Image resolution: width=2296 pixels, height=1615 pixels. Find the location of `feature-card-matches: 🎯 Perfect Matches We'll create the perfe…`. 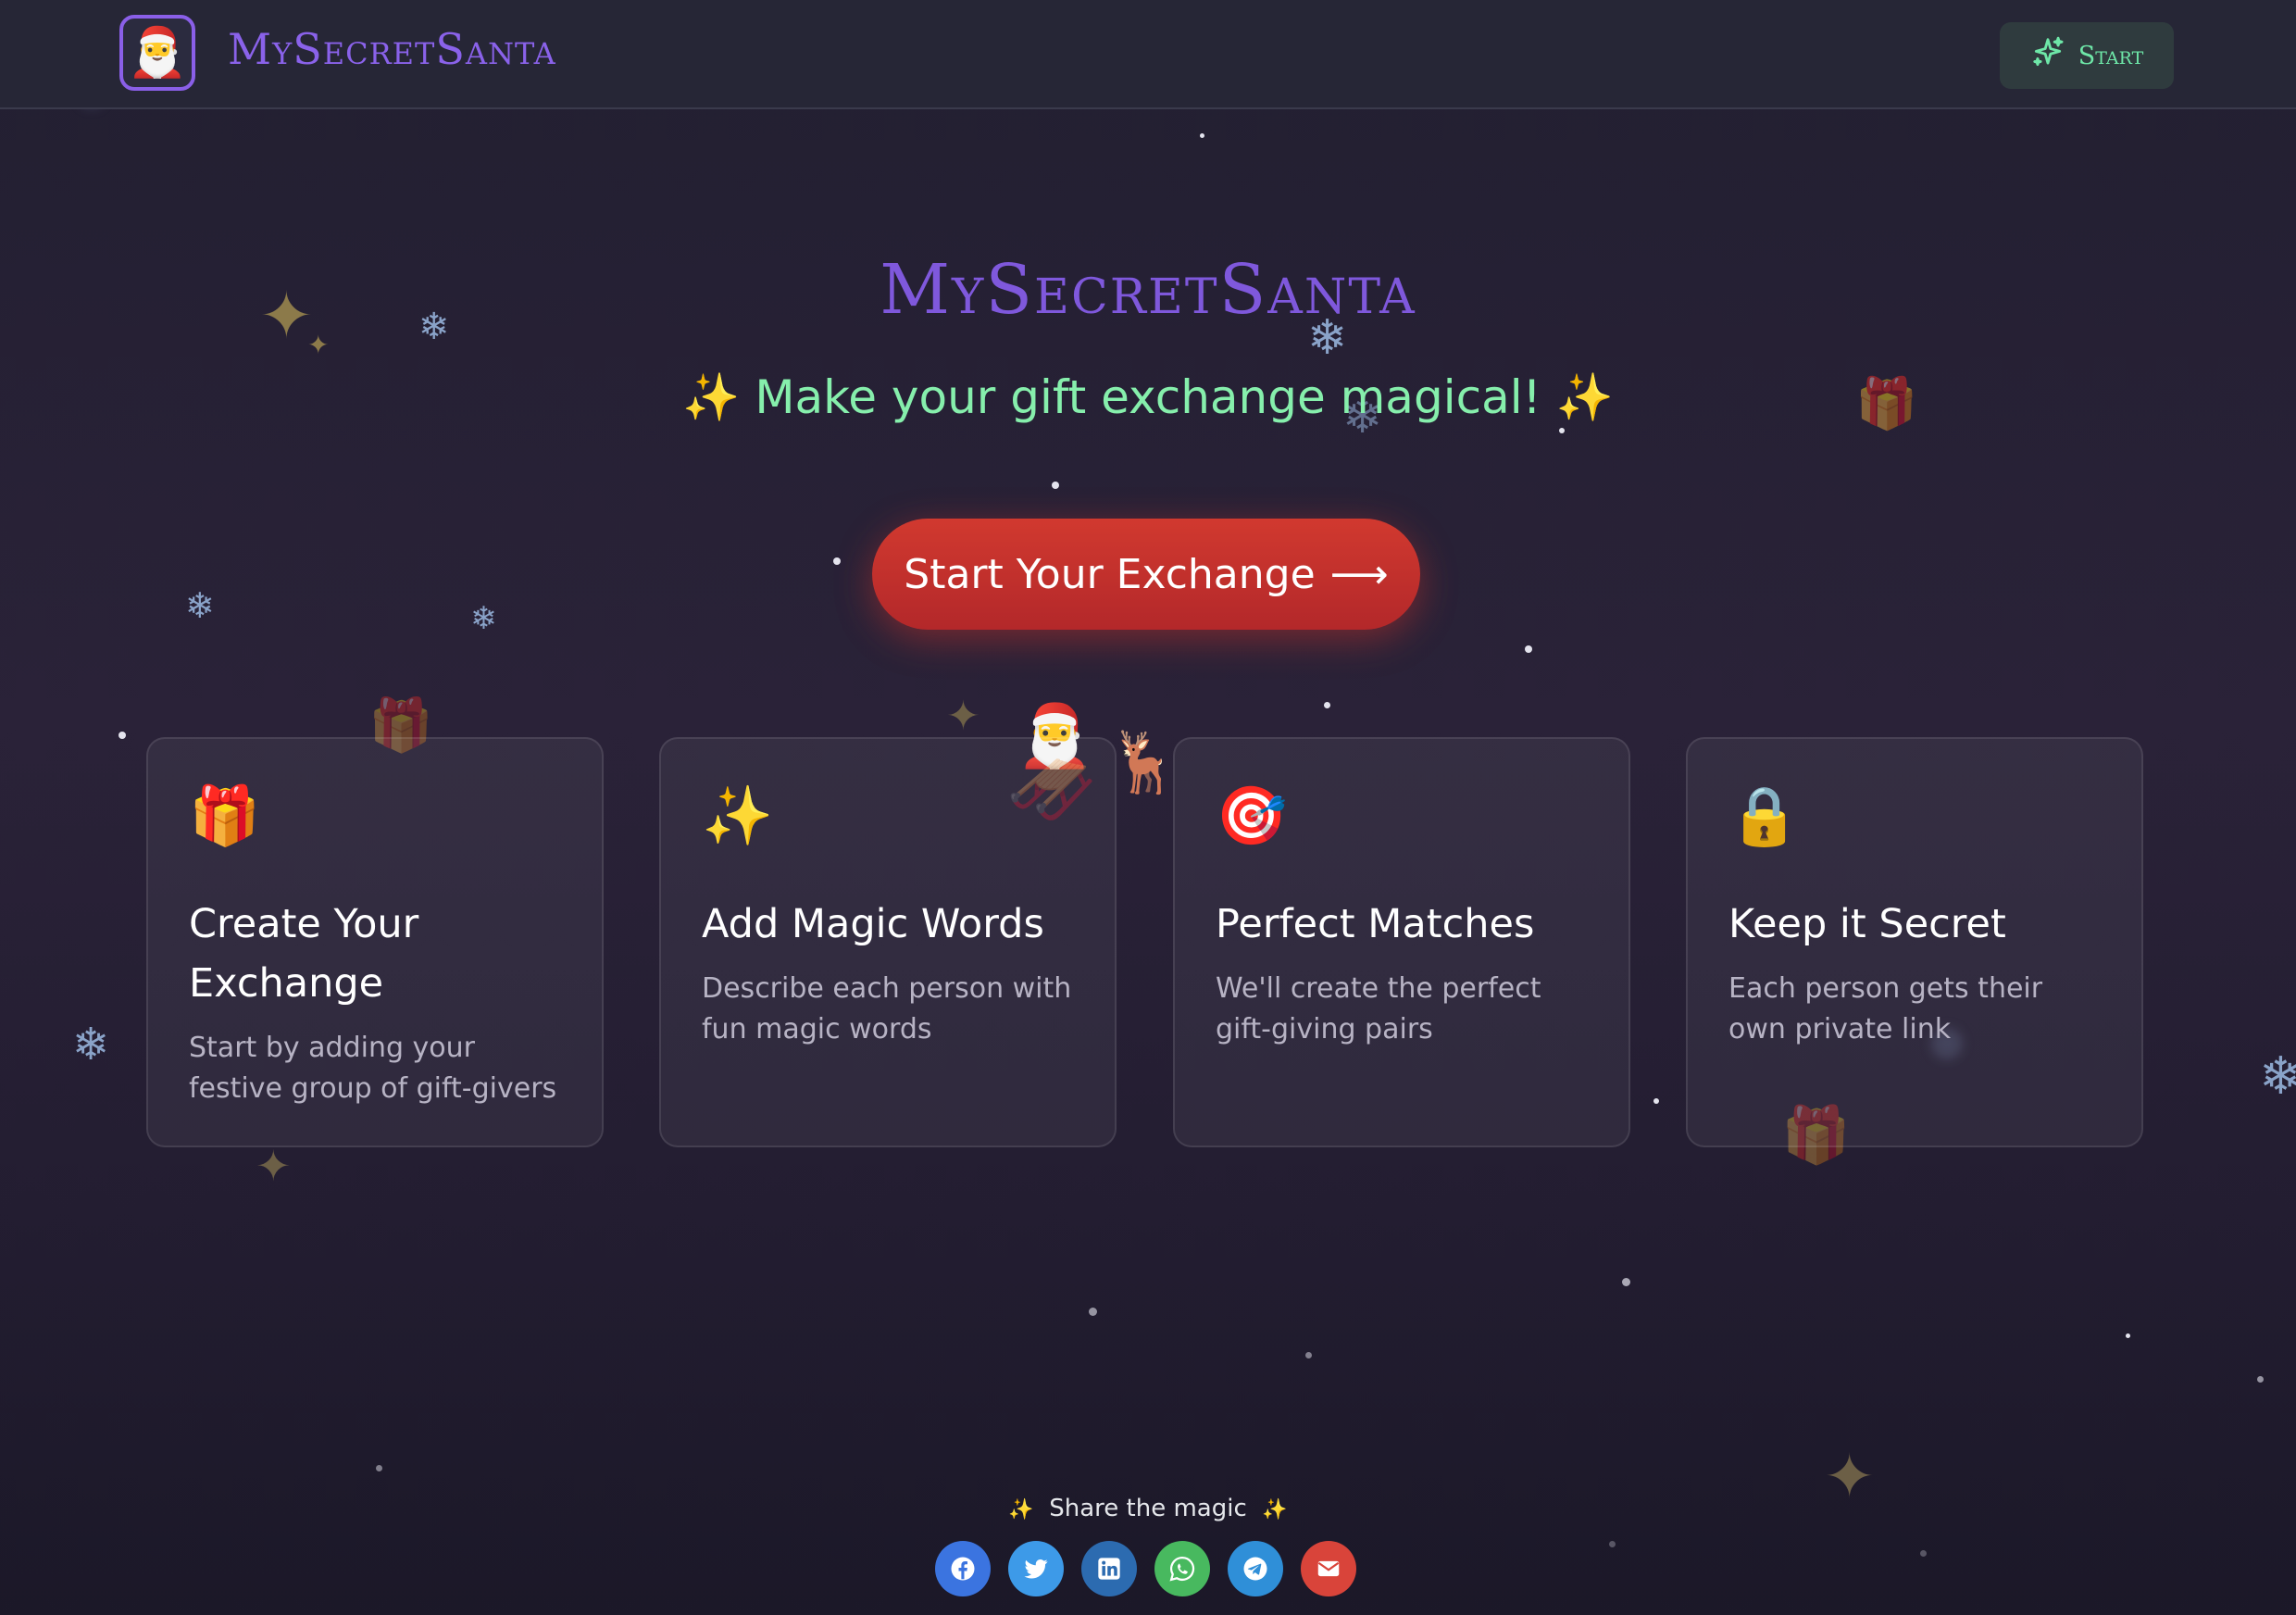

feature-card-matches: 🎯 Perfect Matches We'll create the perfe… is located at coordinates (1401, 942).